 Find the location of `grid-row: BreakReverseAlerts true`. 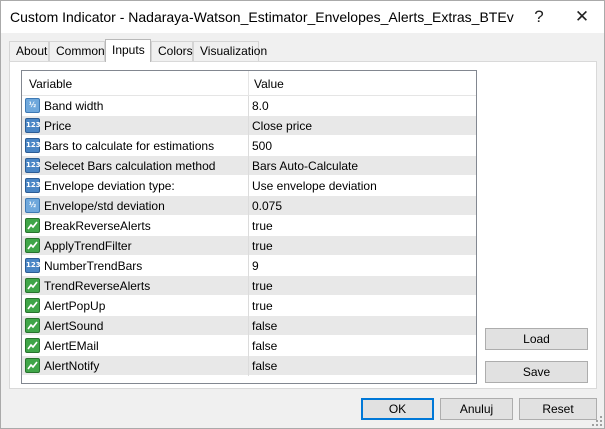

grid-row: BreakReverseAlerts true is located at coordinates (249, 226).